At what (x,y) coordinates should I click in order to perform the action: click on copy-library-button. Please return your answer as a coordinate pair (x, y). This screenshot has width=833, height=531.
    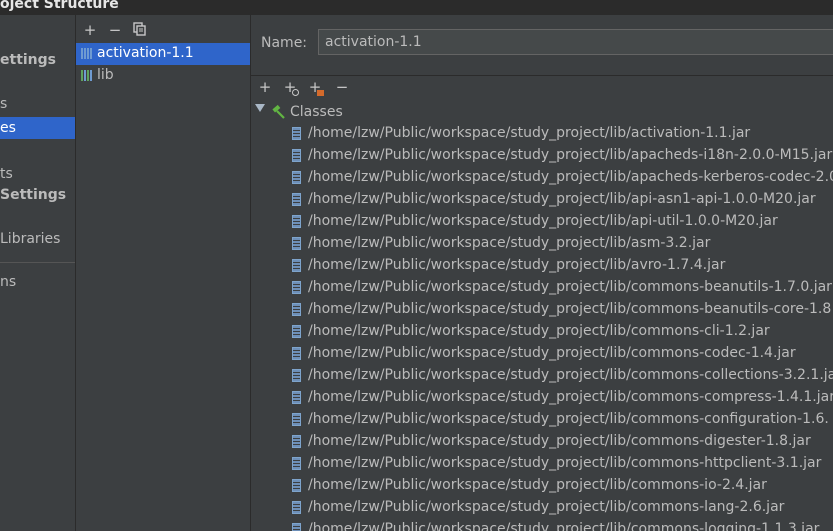
    Looking at the image, I should click on (140, 30).